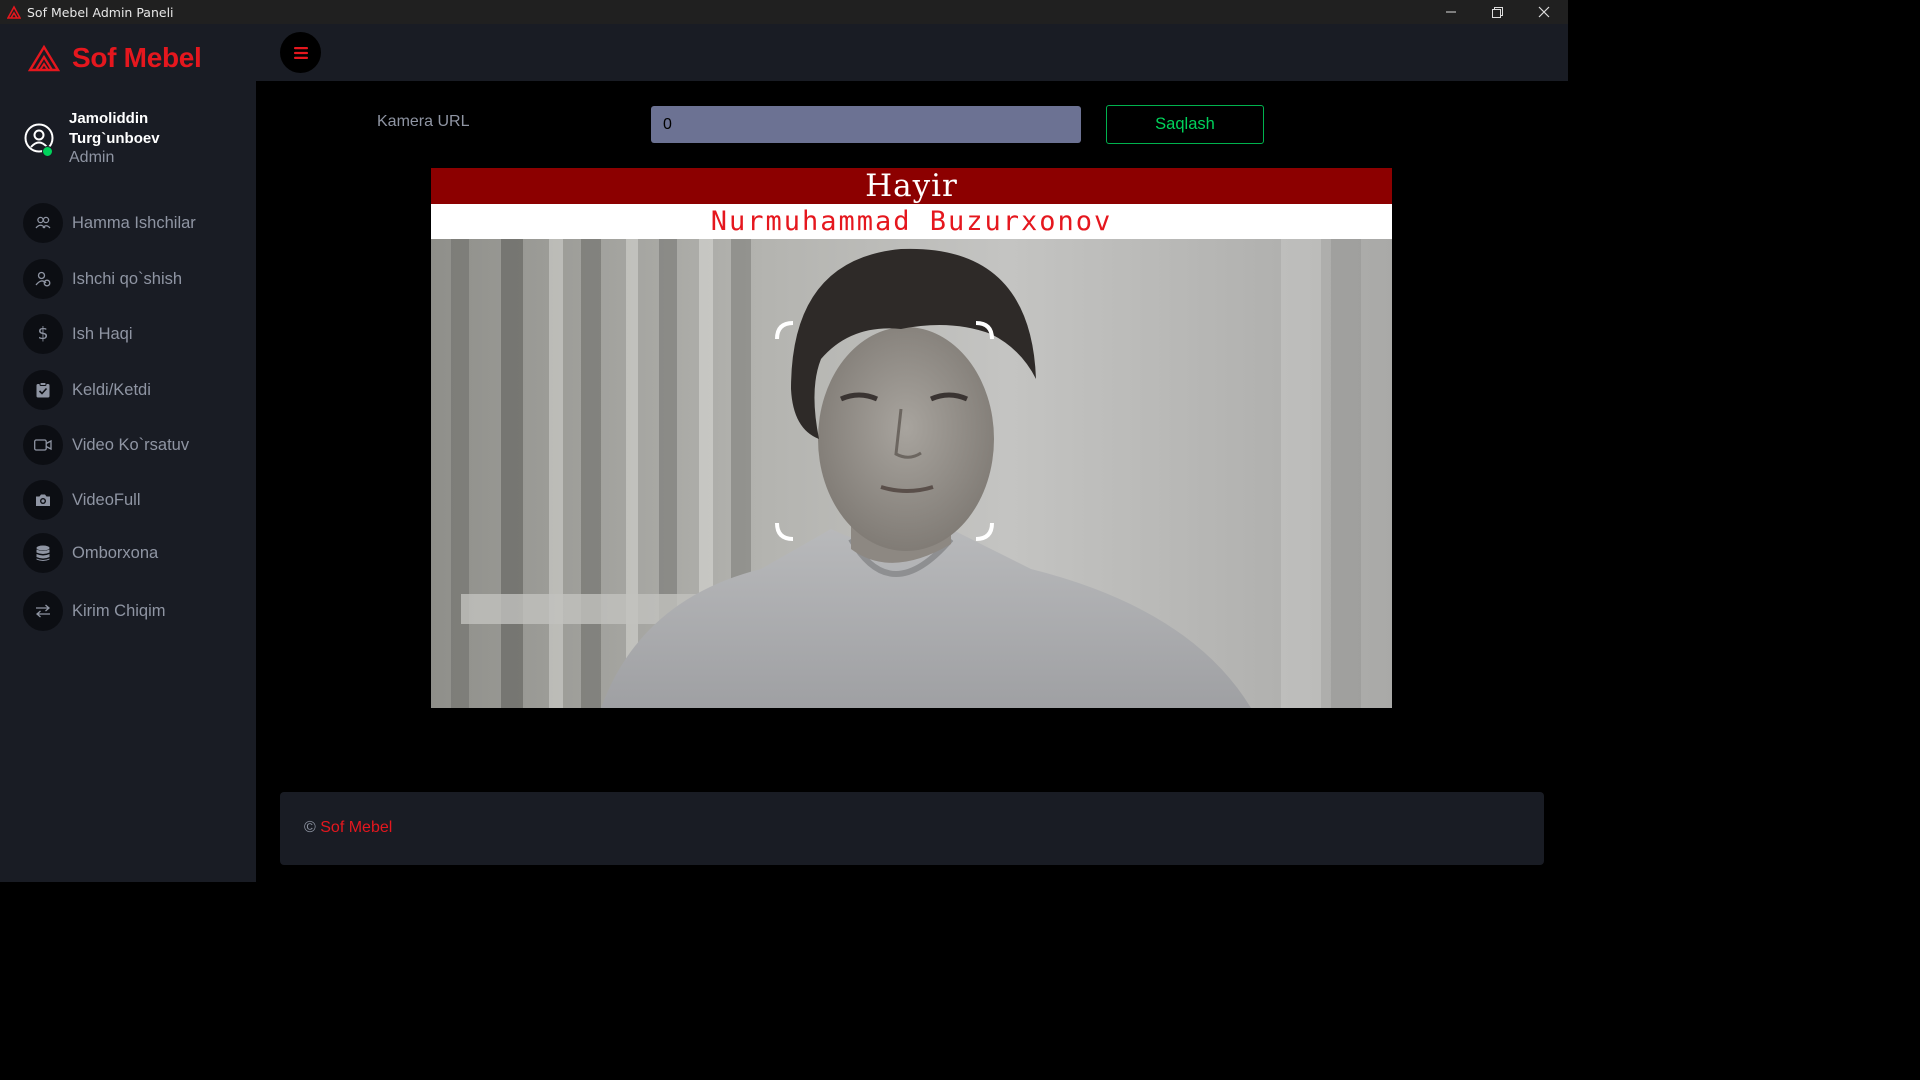  I want to click on sidebar-item-label: Video Ko`rsatuv, so click(131, 444).